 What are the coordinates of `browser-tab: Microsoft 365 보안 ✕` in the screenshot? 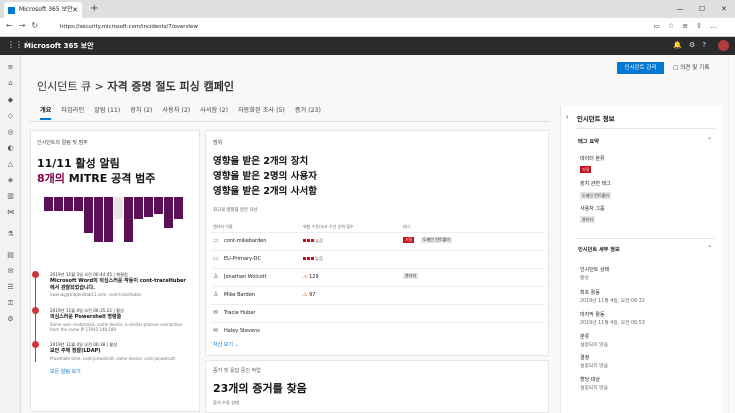 It's located at (43, 10).